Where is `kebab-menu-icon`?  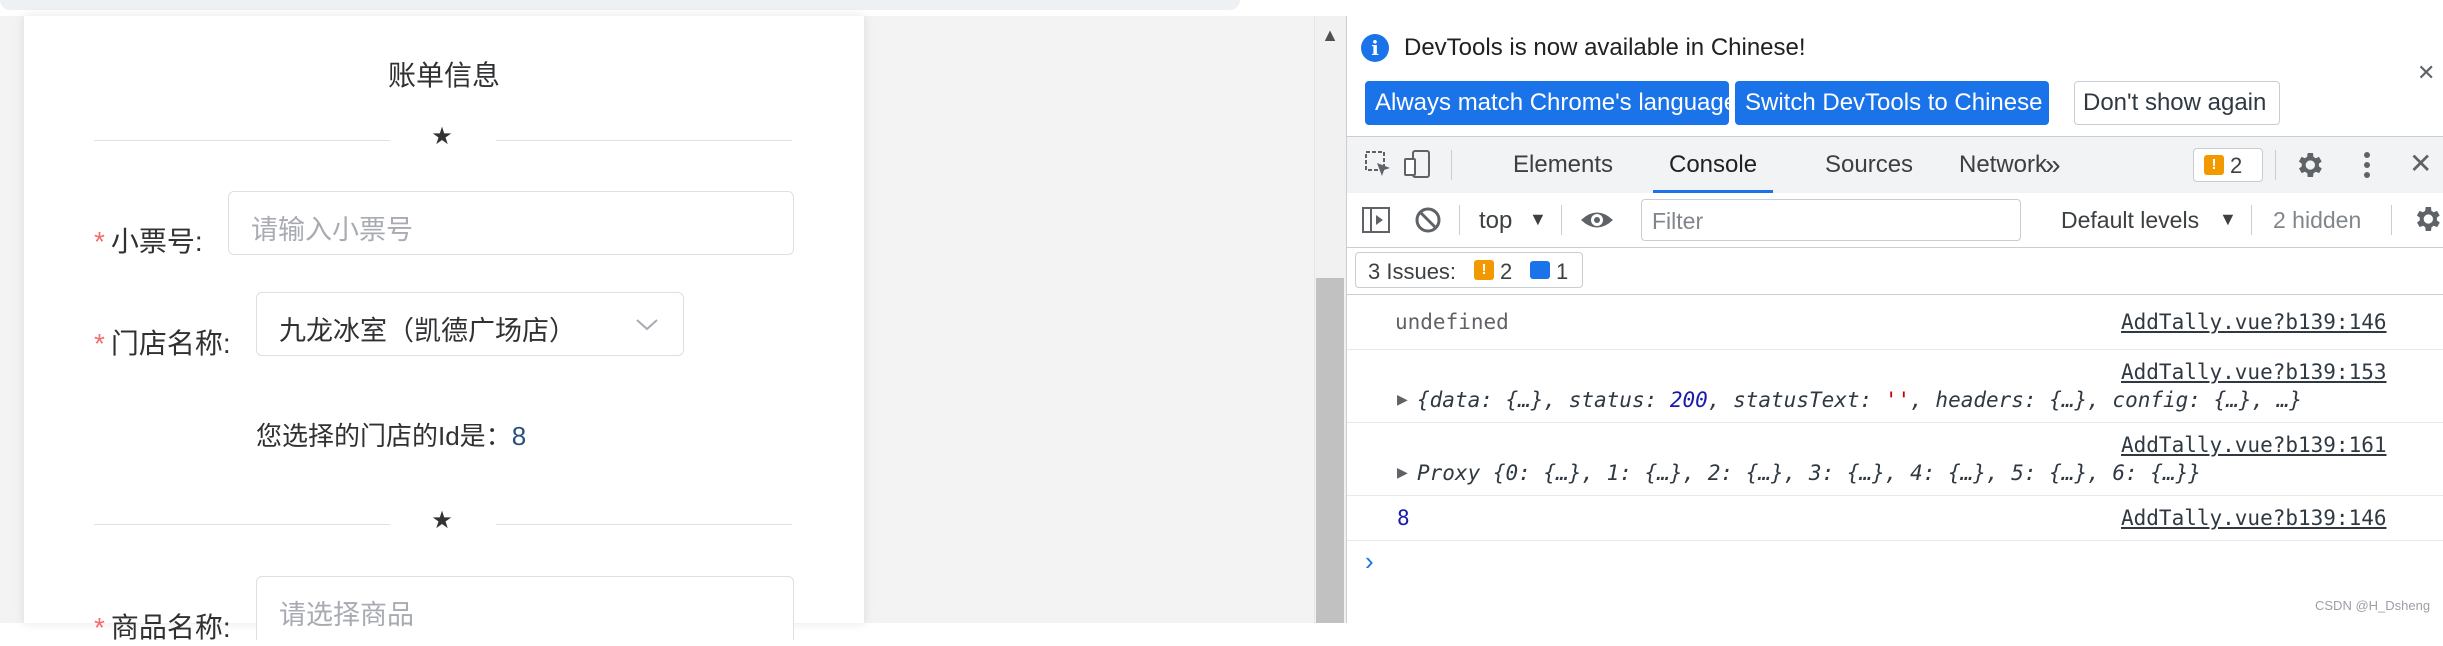
kebab-menu-icon is located at coordinates (2367, 165).